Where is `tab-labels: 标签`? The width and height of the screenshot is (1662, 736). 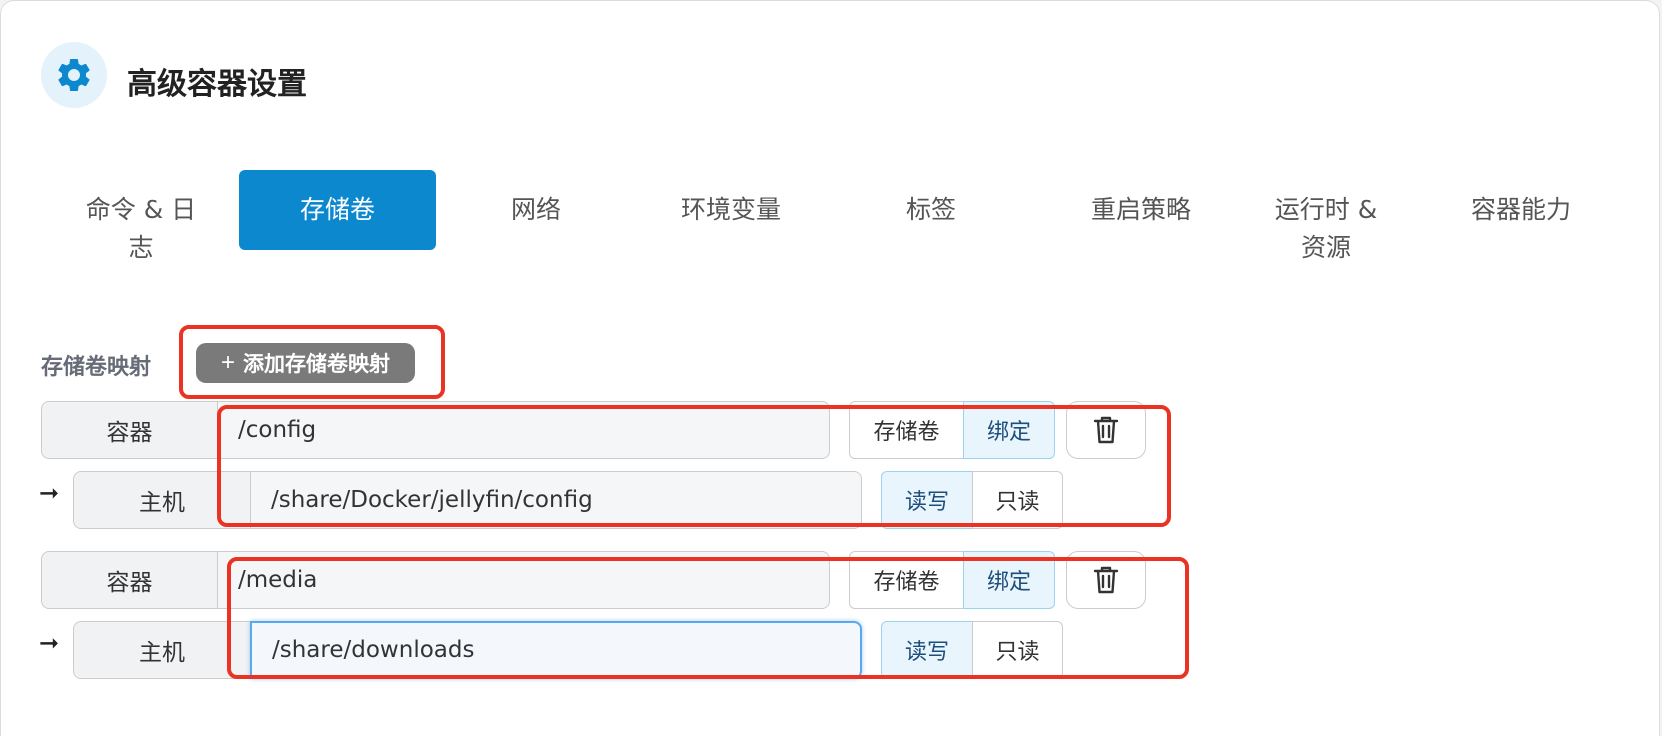
tab-labels: 标签 is located at coordinates (931, 210).